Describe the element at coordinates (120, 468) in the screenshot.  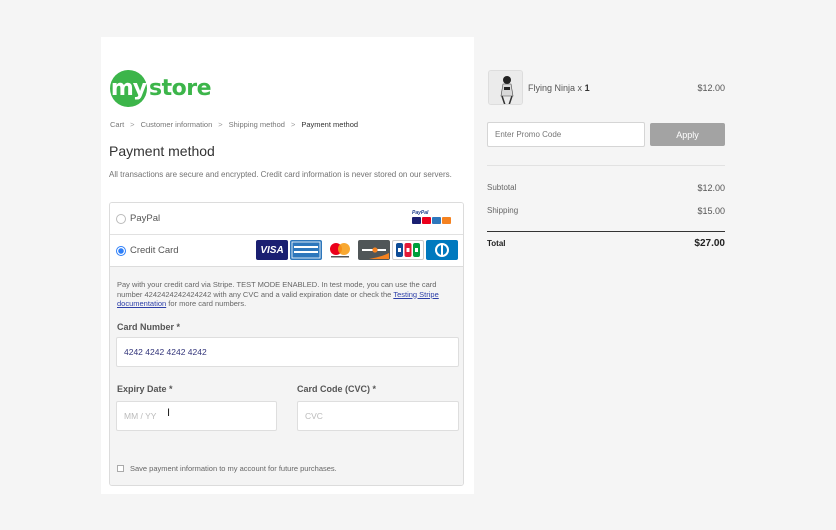
I see `save-payment-checkbox` at that location.